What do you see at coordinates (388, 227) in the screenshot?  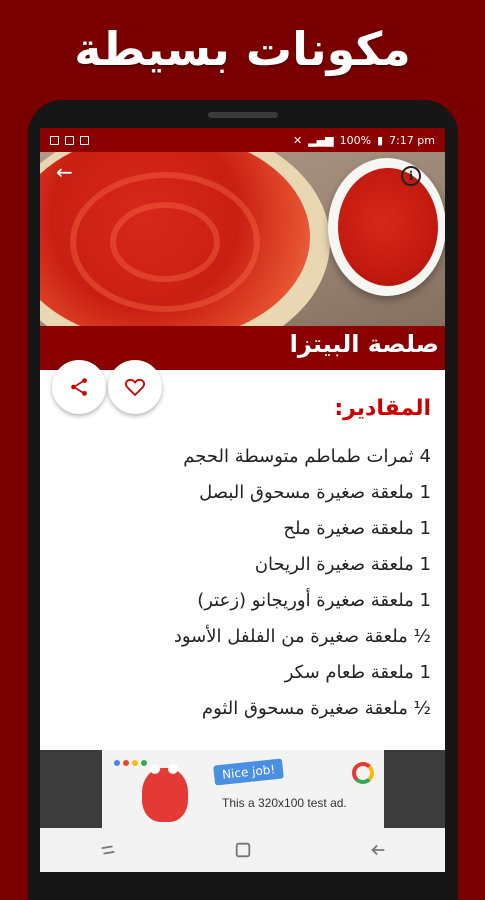 I see `bowl-sauce` at bounding box center [388, 227].